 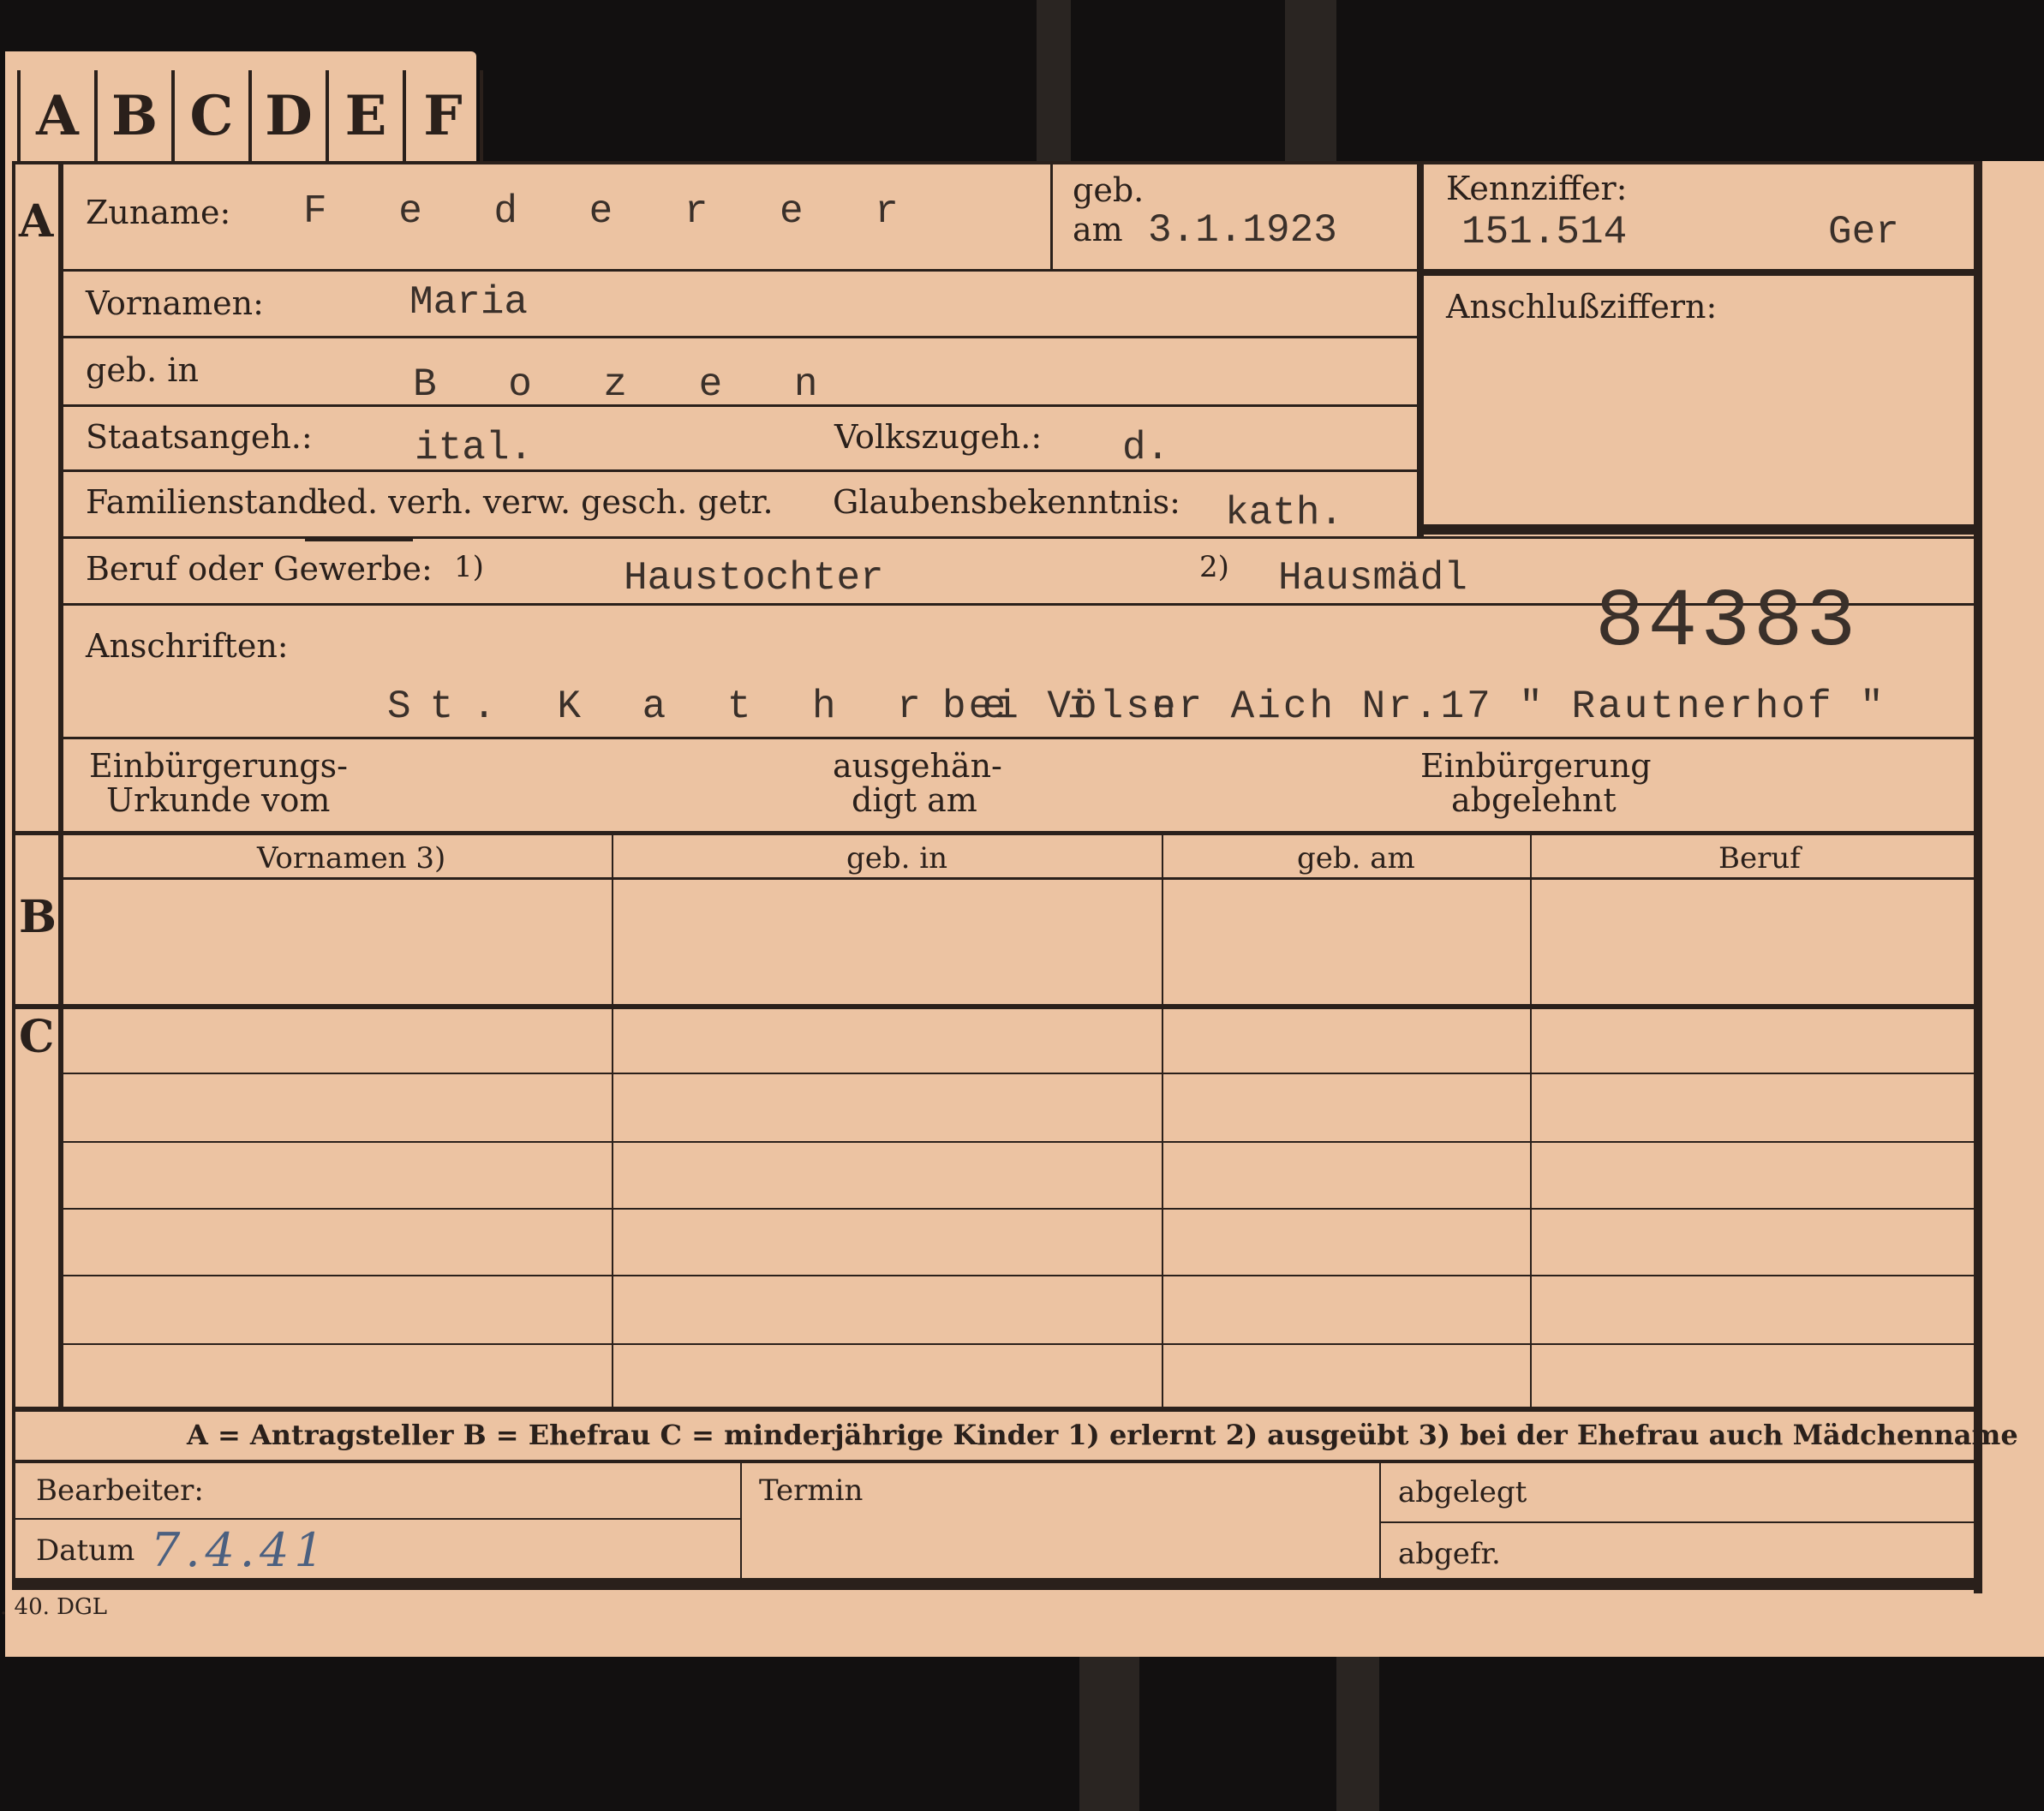 What do you see at coordinates (997, 1584) in the screenshot?
I see `card-bottom-border` at bounding box center [997, 1584].